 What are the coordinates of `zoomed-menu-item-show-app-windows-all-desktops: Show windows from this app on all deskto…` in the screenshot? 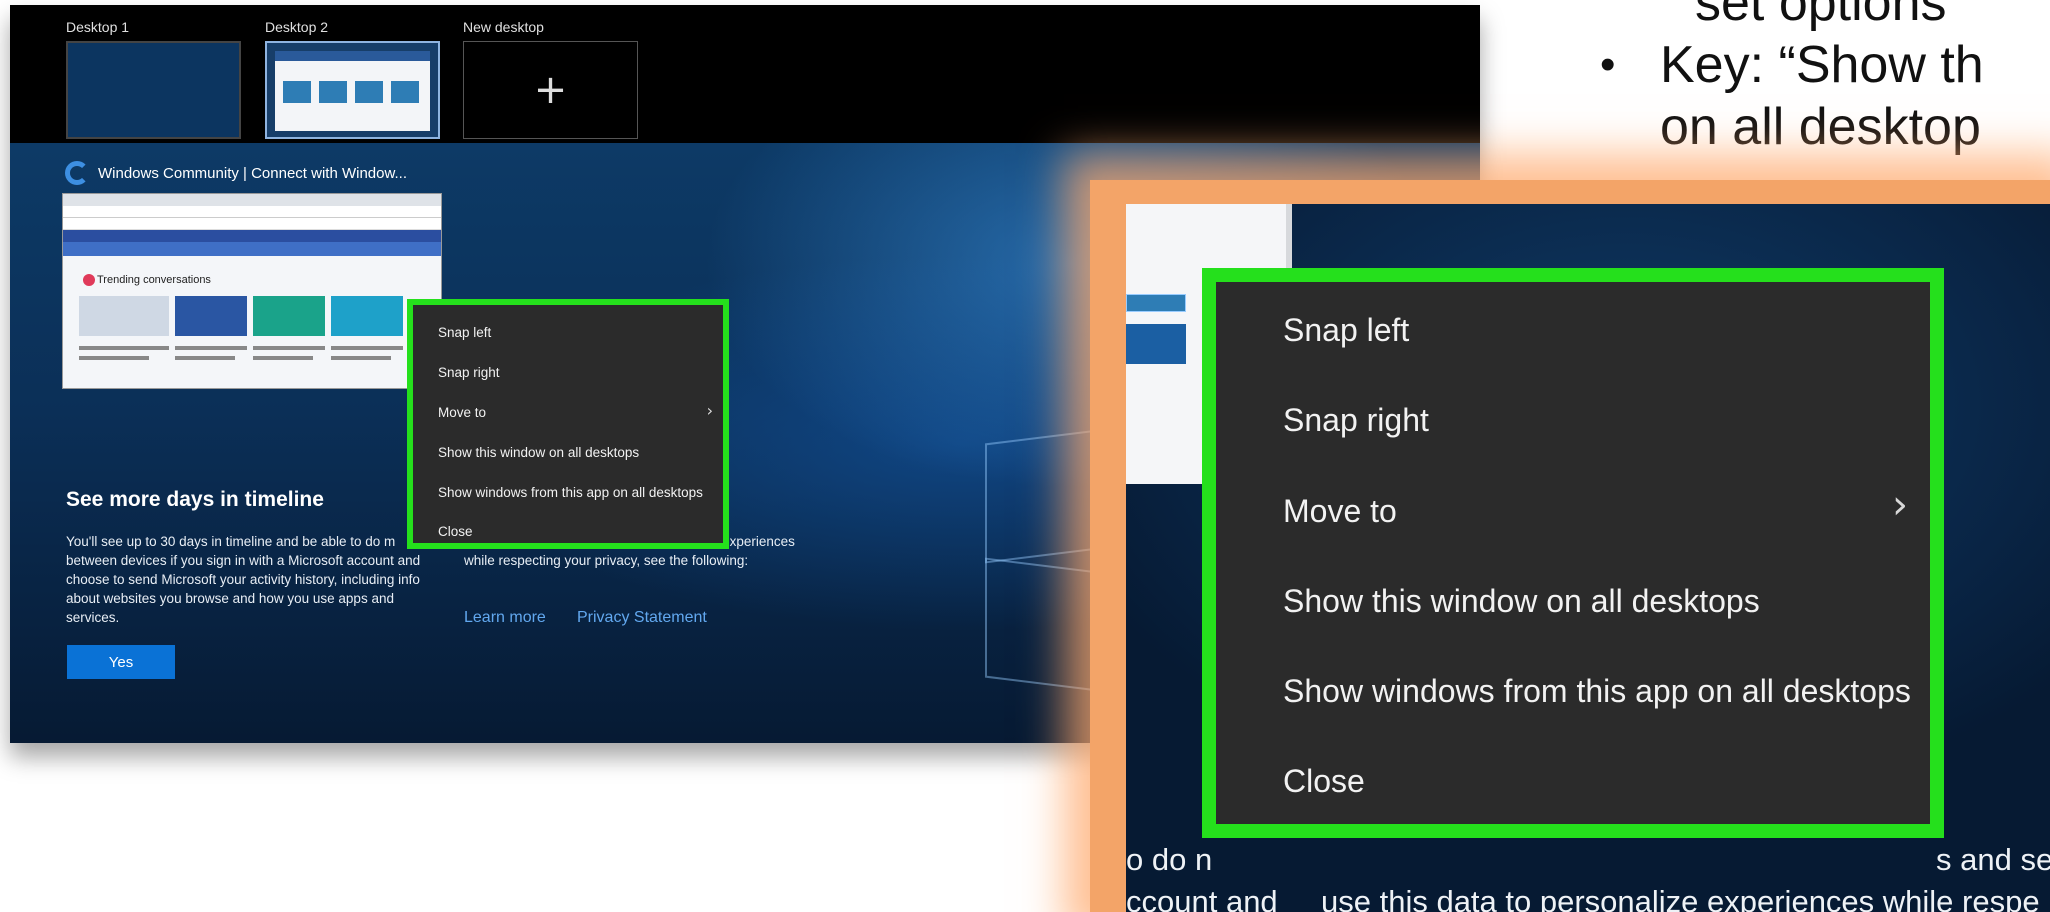 It's located at (1597, 691).